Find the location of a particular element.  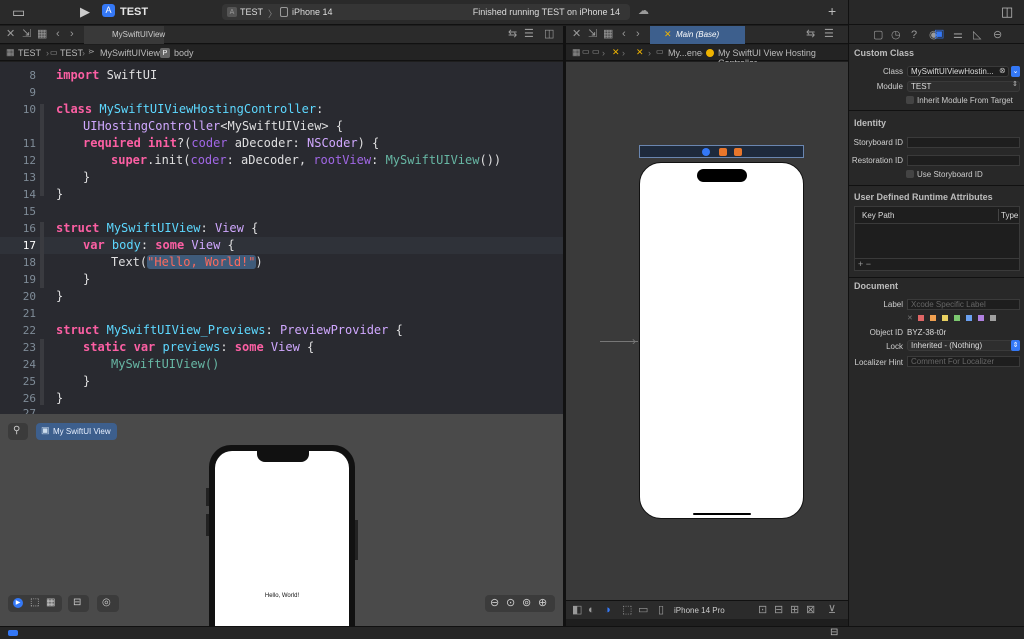

storyboard-id-field is located at coordinates (963, 142).